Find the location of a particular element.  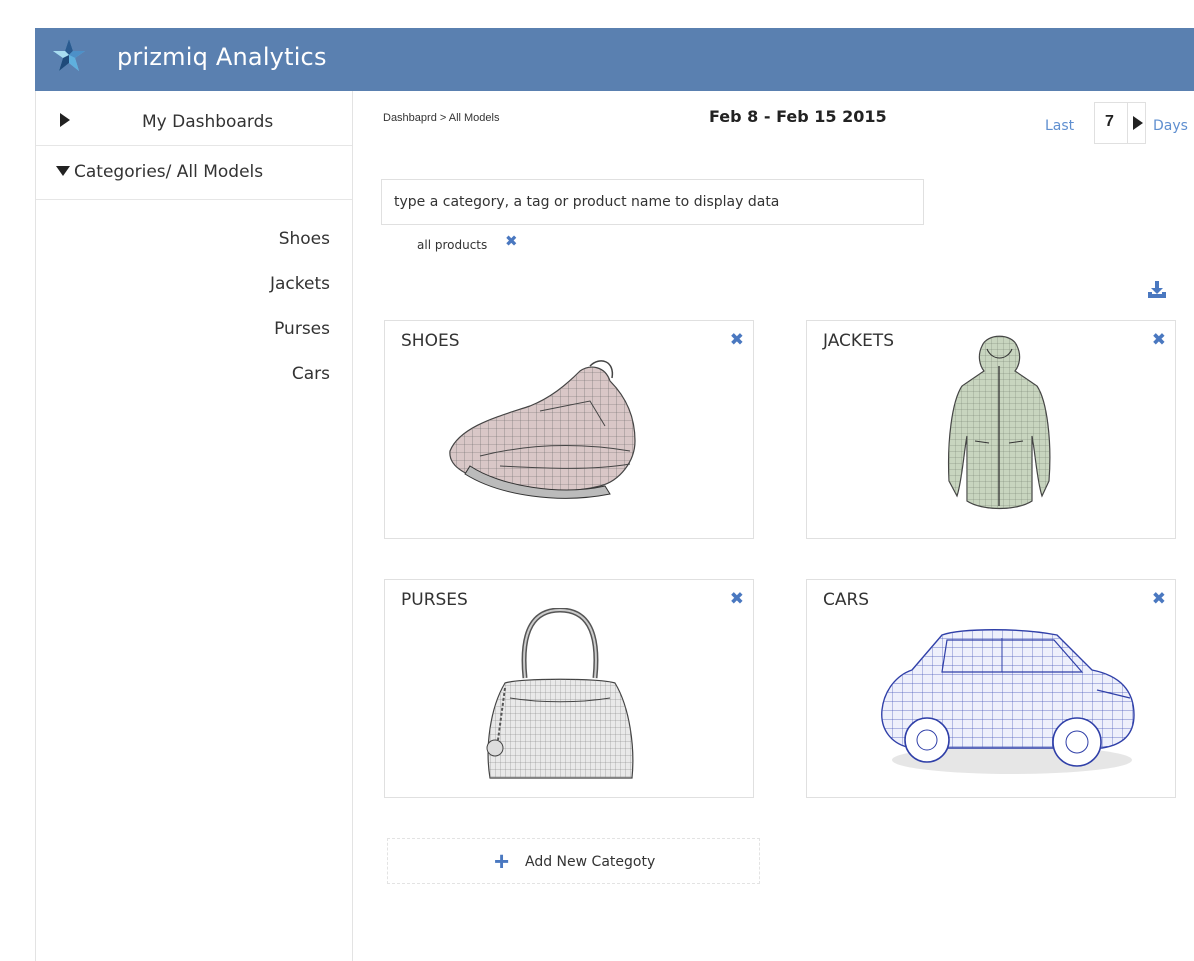

category-list: Shoes Jackets Purses Cars is located at coordinates (300, 317).